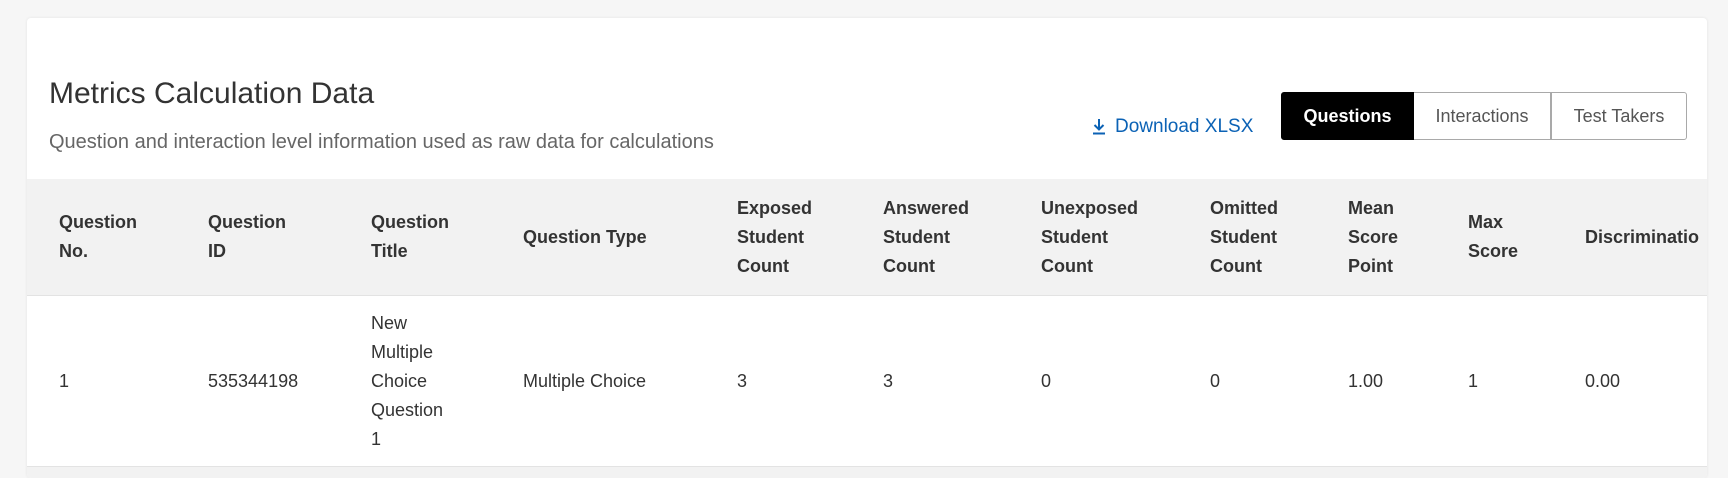 This screenshot has width=1728, height=478. Describe the element at coordinates (742, 380) in the screenshot. I see `cell-exposed-student-count: 3` at that location.